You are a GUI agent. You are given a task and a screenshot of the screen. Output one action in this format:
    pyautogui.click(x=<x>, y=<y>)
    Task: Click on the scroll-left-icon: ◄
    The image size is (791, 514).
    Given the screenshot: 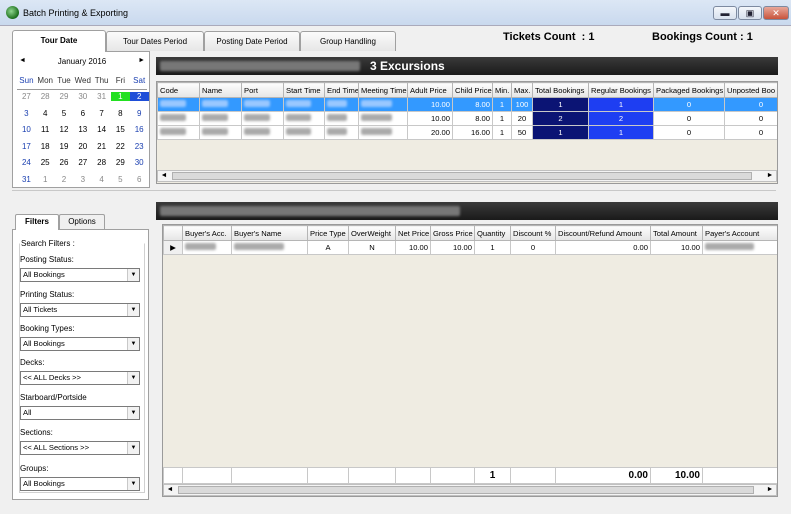 What is the action you would take?
    pyautogui.click(x=170, y=490)
    